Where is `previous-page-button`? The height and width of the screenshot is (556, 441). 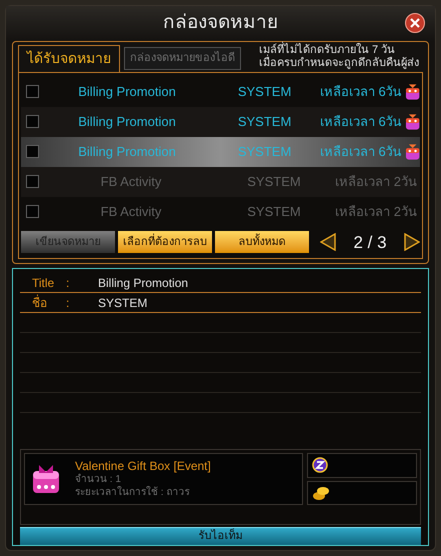
previous-page-button is located at coordinates (328, 242).